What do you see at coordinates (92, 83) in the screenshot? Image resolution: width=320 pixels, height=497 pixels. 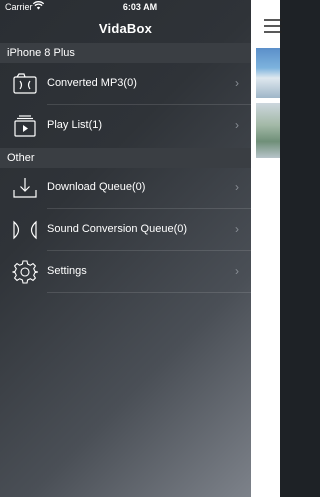 I see `menu-item-label: Converted MP3(0)` at bounding box center [92, 83].